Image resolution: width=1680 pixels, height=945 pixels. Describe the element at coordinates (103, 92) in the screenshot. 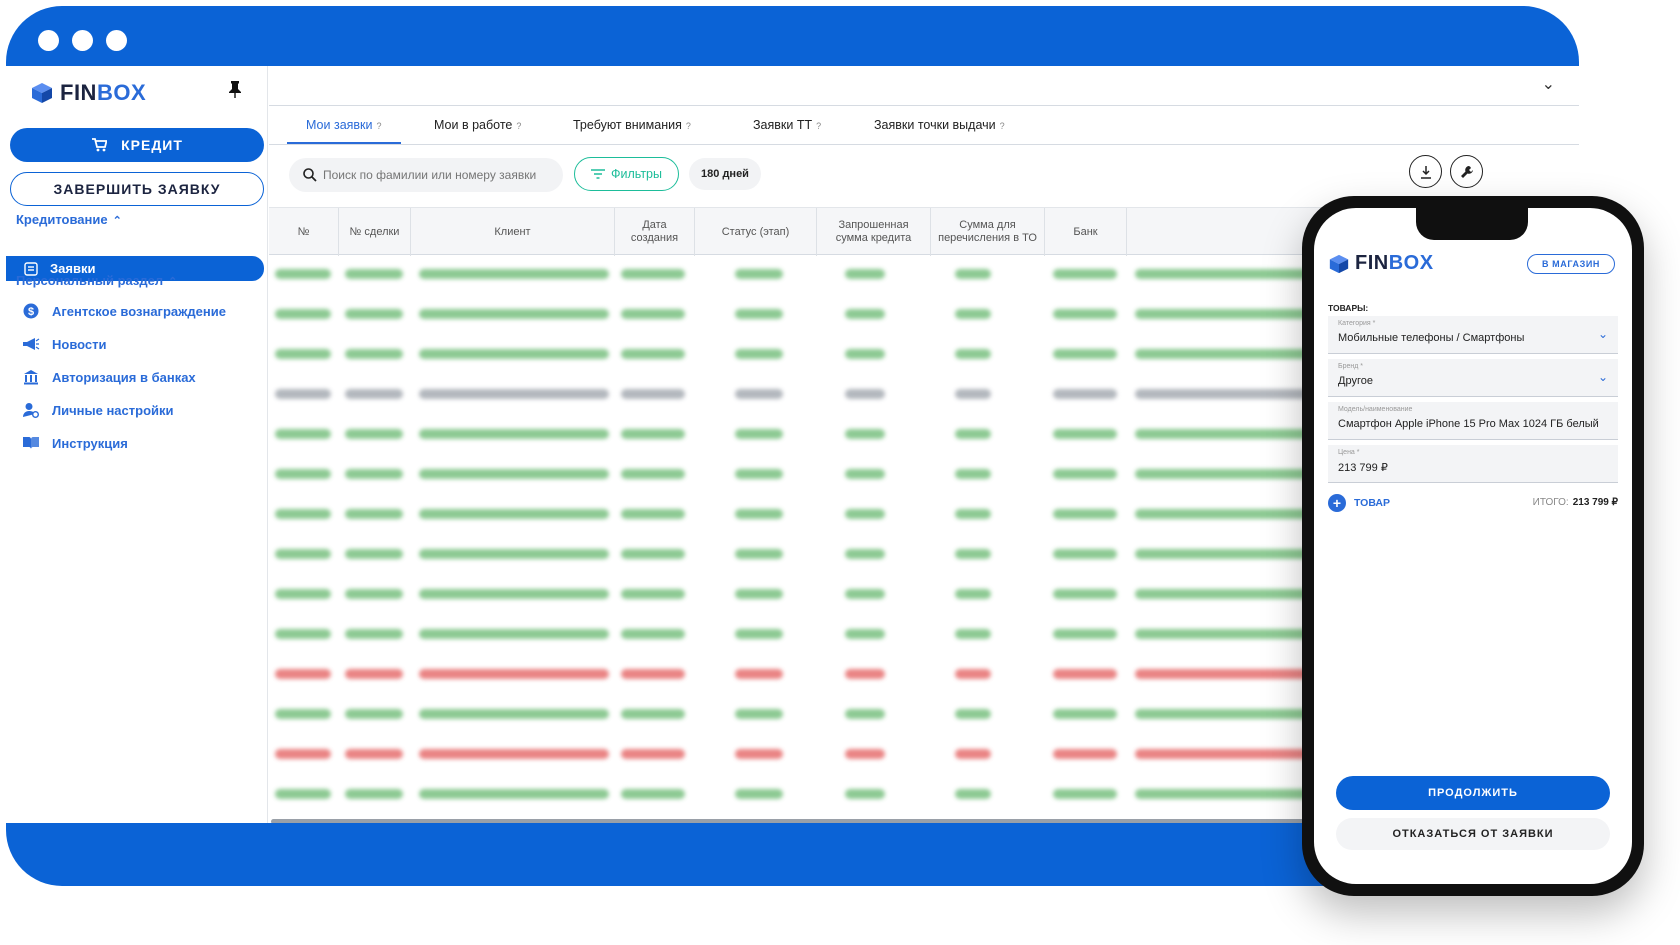

I see `logo-text: FINBOX` at that location.